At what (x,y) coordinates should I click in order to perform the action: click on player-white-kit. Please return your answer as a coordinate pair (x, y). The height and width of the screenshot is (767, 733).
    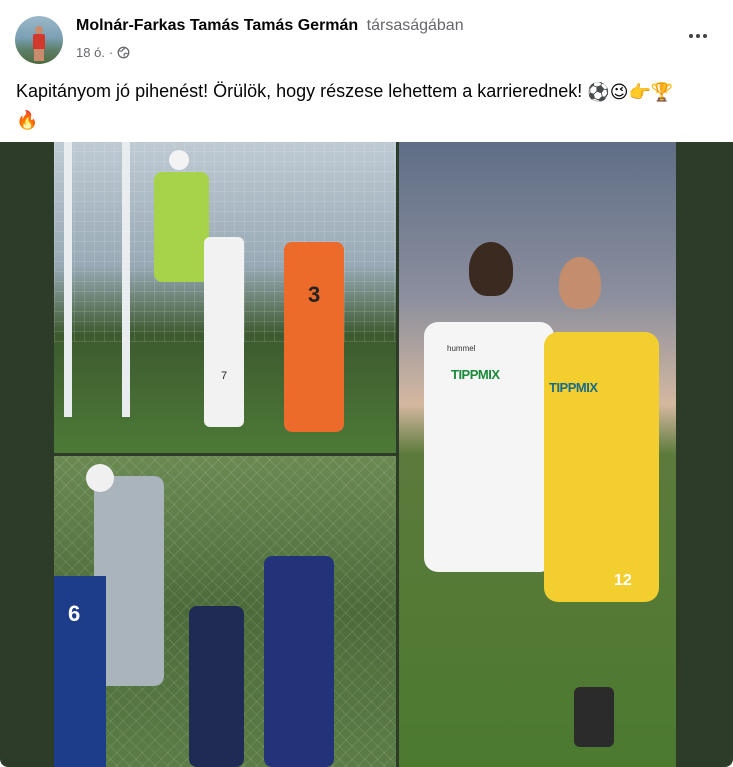
    Looking at the image, I should click on (489, 447).